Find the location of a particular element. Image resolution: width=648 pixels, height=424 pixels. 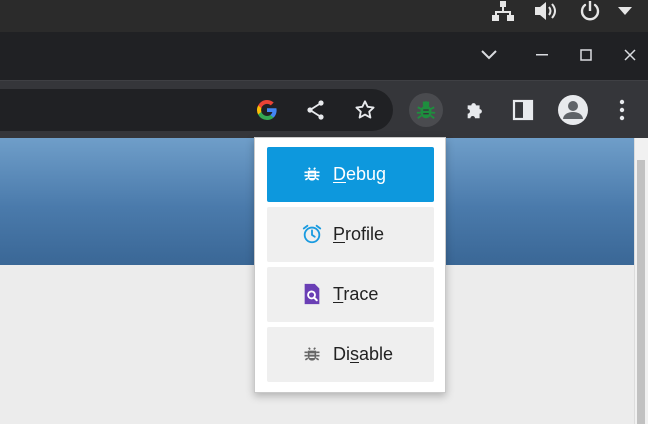

minimize-icon is located at coordinates (542, 55).